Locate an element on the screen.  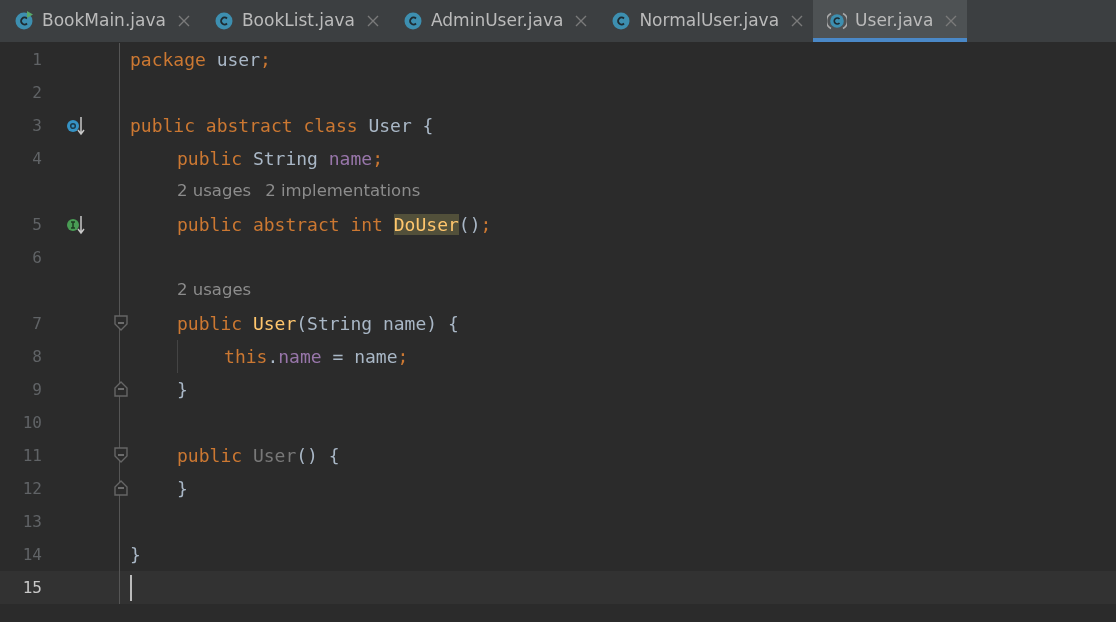
code-line: public User(String name) { is located at coordinates (318, 324).